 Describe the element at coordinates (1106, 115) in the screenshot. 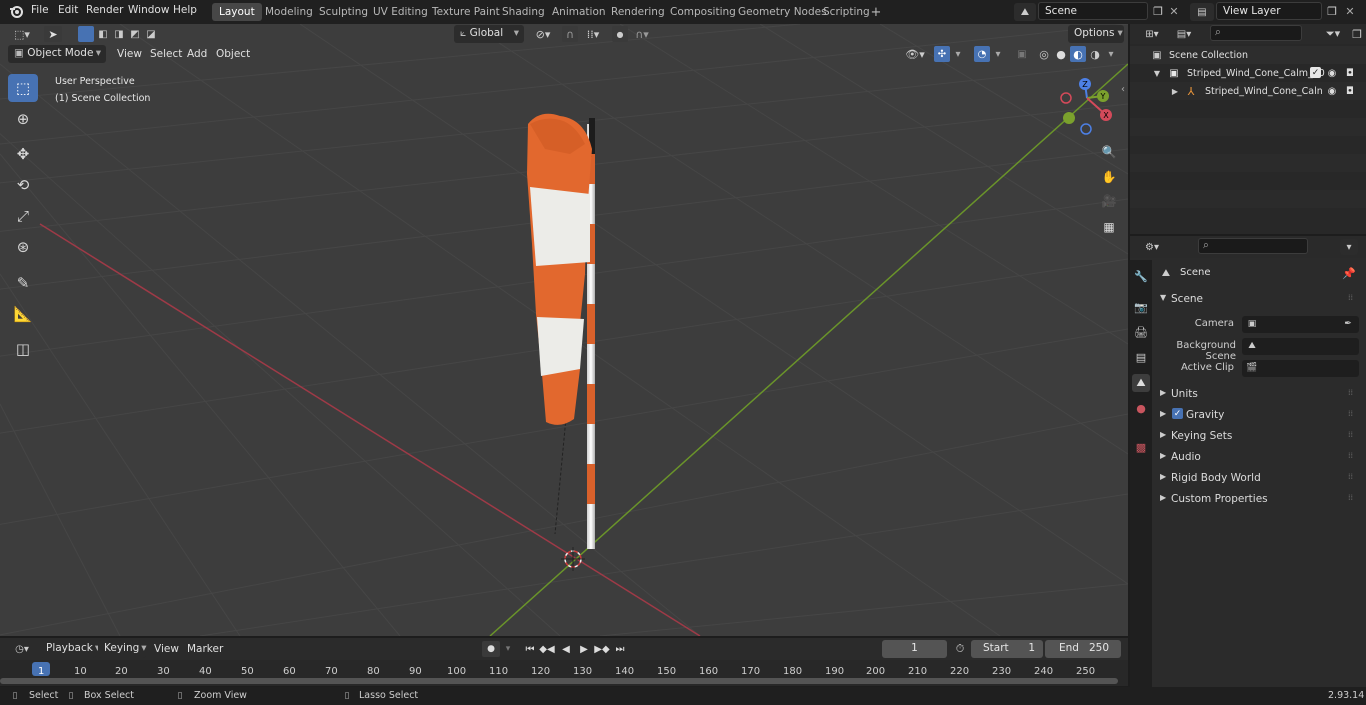

I see `gizmo-x-axis: X` at that location.